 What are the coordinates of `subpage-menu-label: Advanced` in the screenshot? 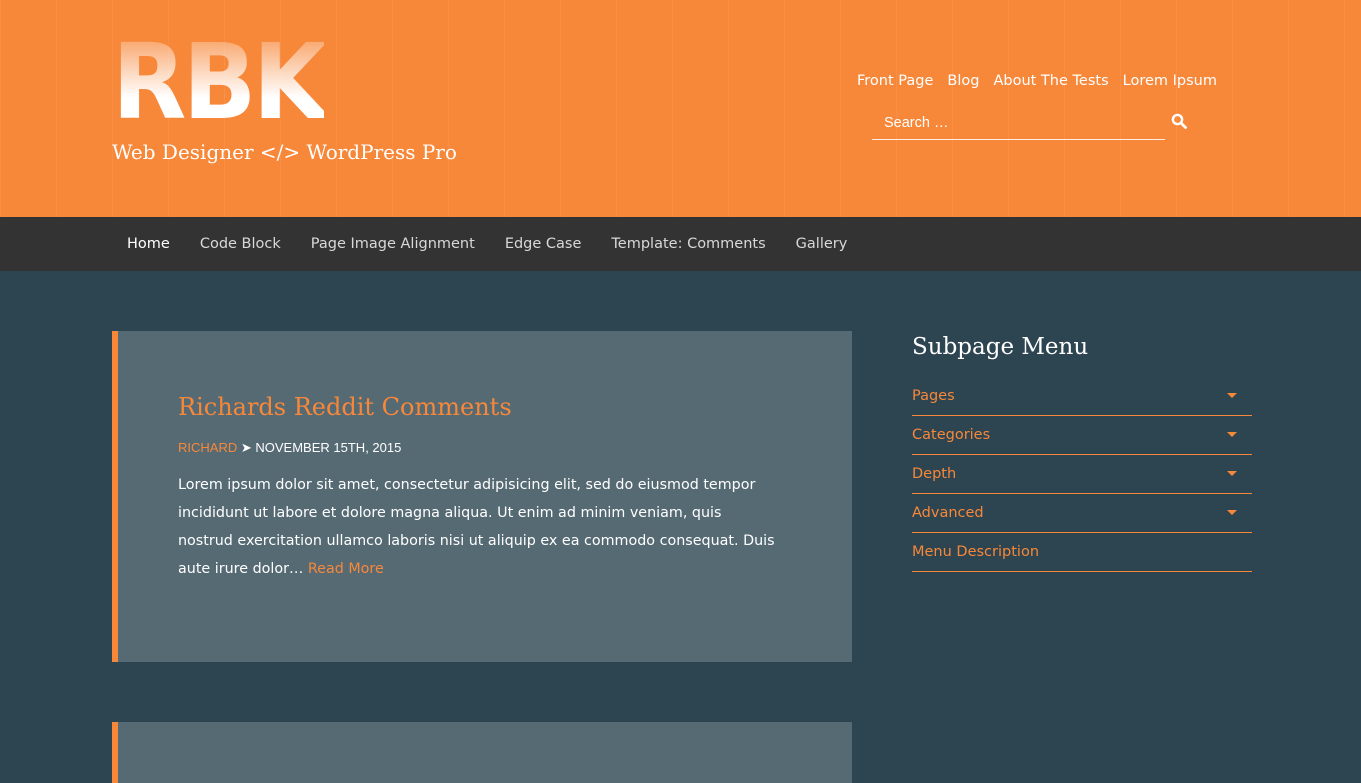 It's located at (948, 513).